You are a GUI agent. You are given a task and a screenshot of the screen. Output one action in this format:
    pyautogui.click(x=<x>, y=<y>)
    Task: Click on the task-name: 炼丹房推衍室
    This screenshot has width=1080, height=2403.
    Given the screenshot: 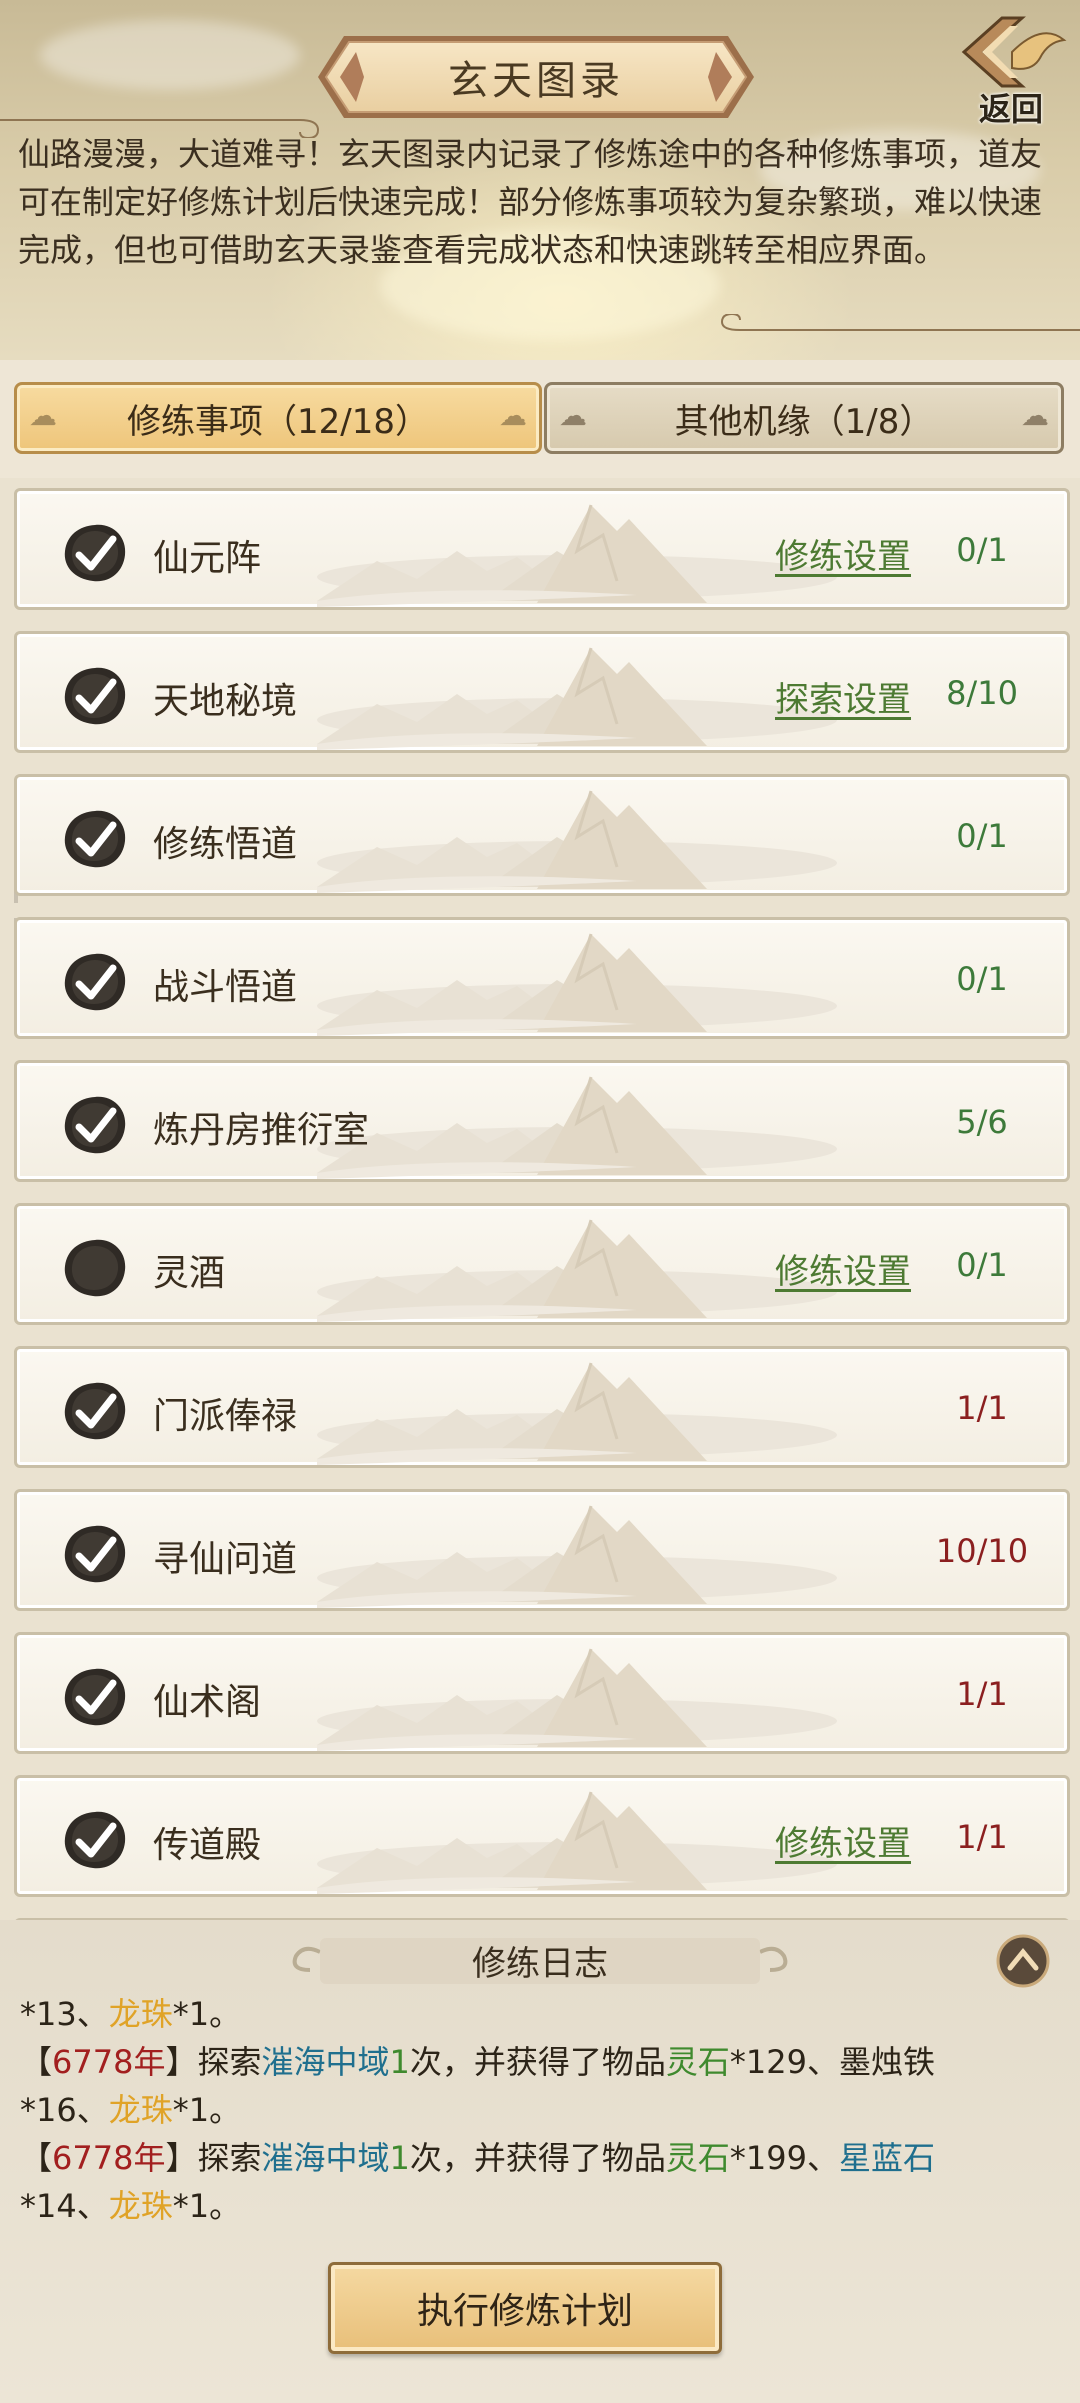 What is the action you would take?
    pyautogui.click(x=261, y=1130)
    